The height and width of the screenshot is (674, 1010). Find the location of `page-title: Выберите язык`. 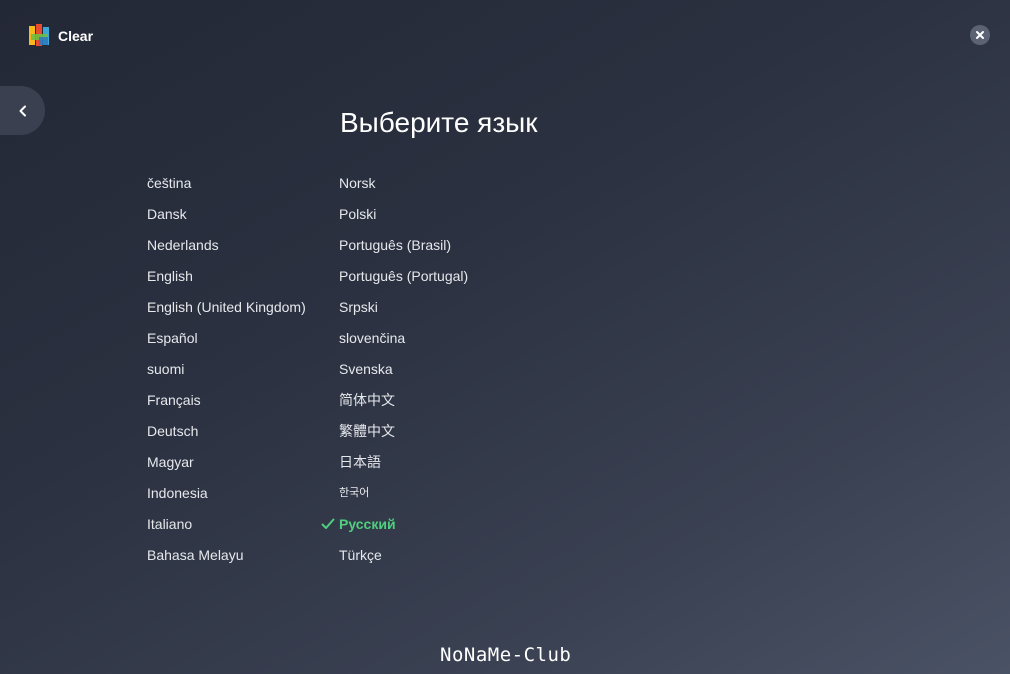

page-title: Выберите язык is located at coordinates (439, 122).